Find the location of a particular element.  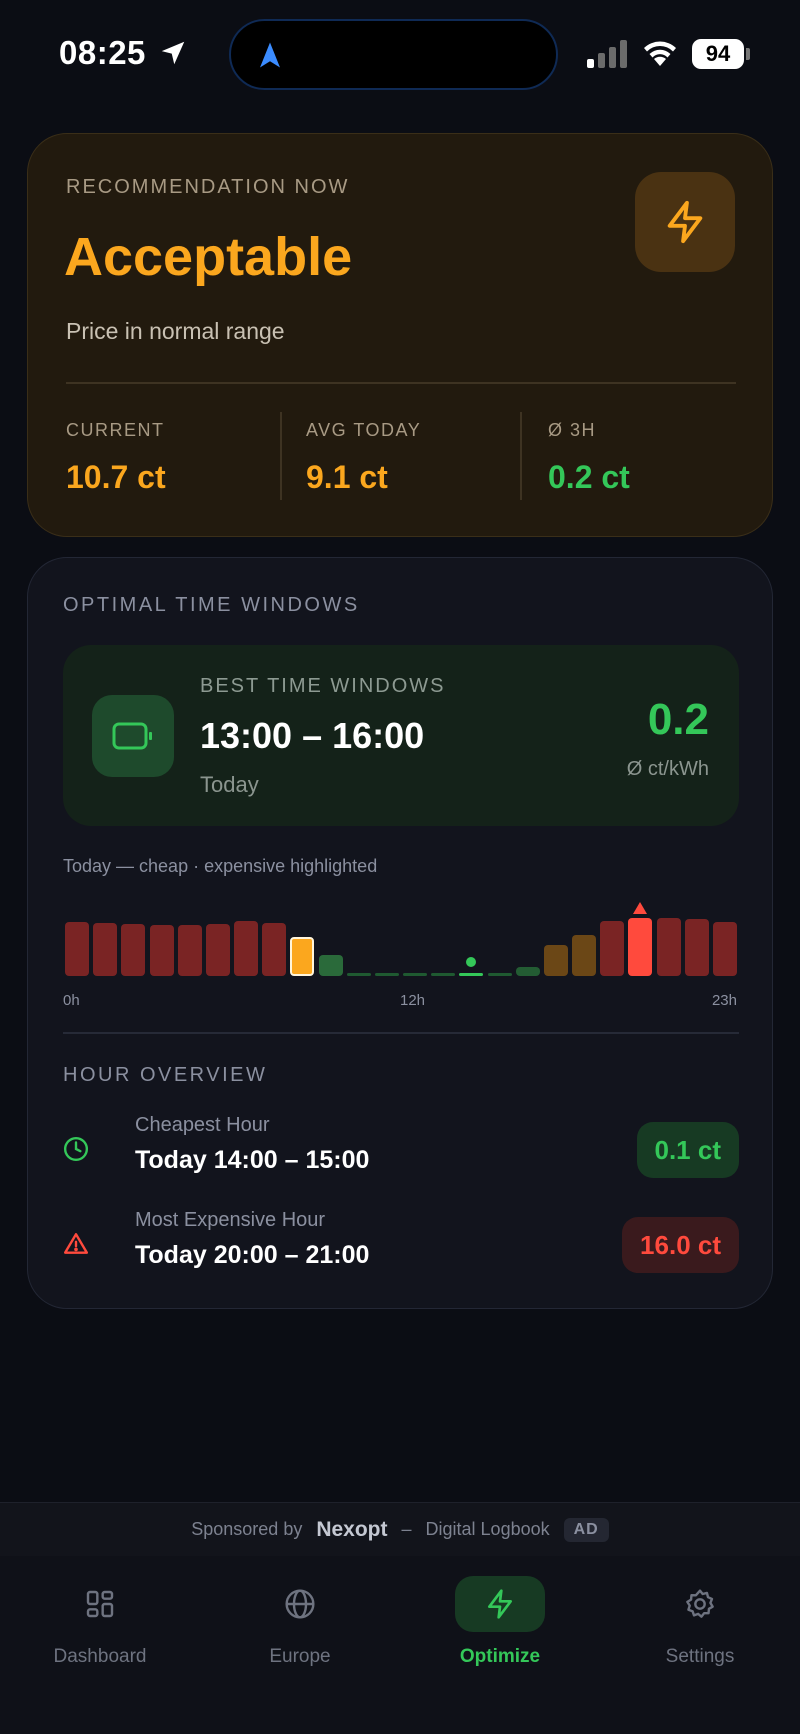

cheapest-hour-time: Today 14:00 – 15:00 is located at coordinates (252, 1160).